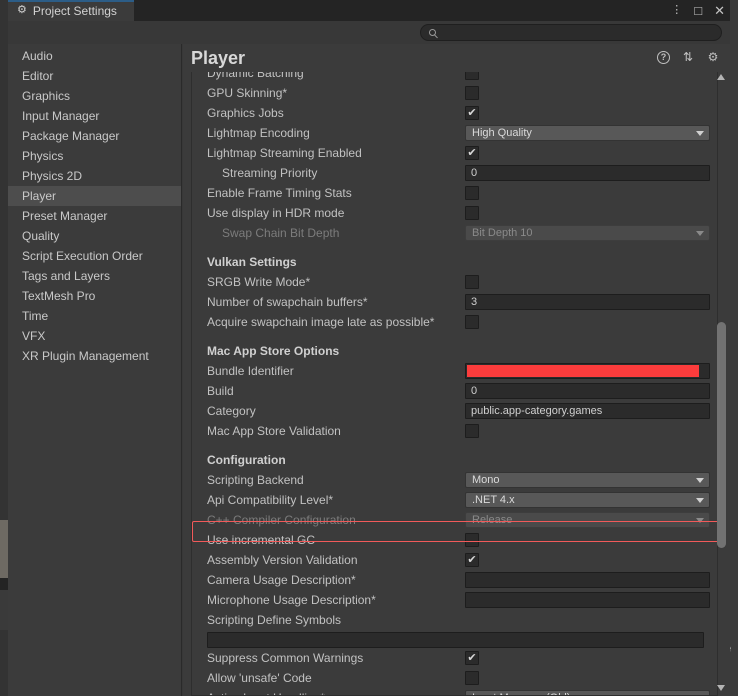  What do you see at coordinates (94, 176) in the screenshot?
I see `sidebar-item-physics-2d: Physics 2D` at bounding box center [94, 176].